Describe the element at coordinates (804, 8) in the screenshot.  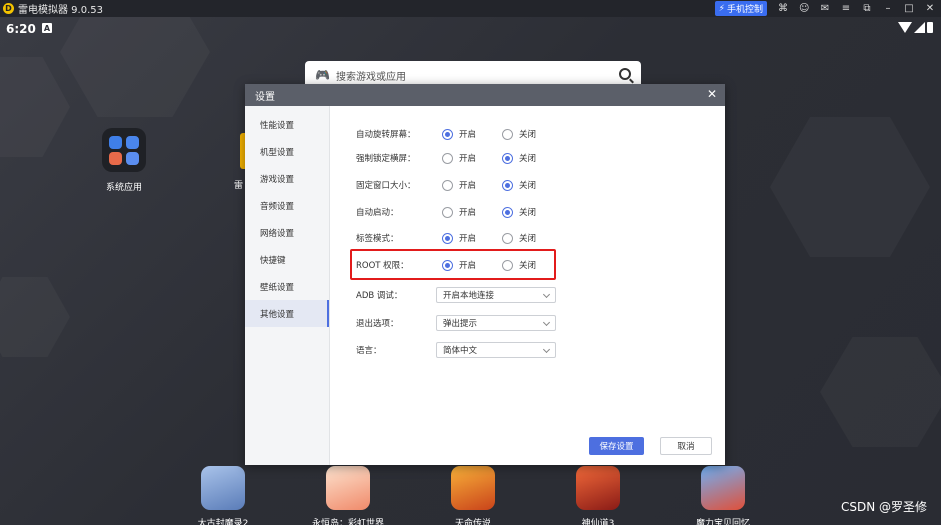
I see `user-icon: ☺` at that location.